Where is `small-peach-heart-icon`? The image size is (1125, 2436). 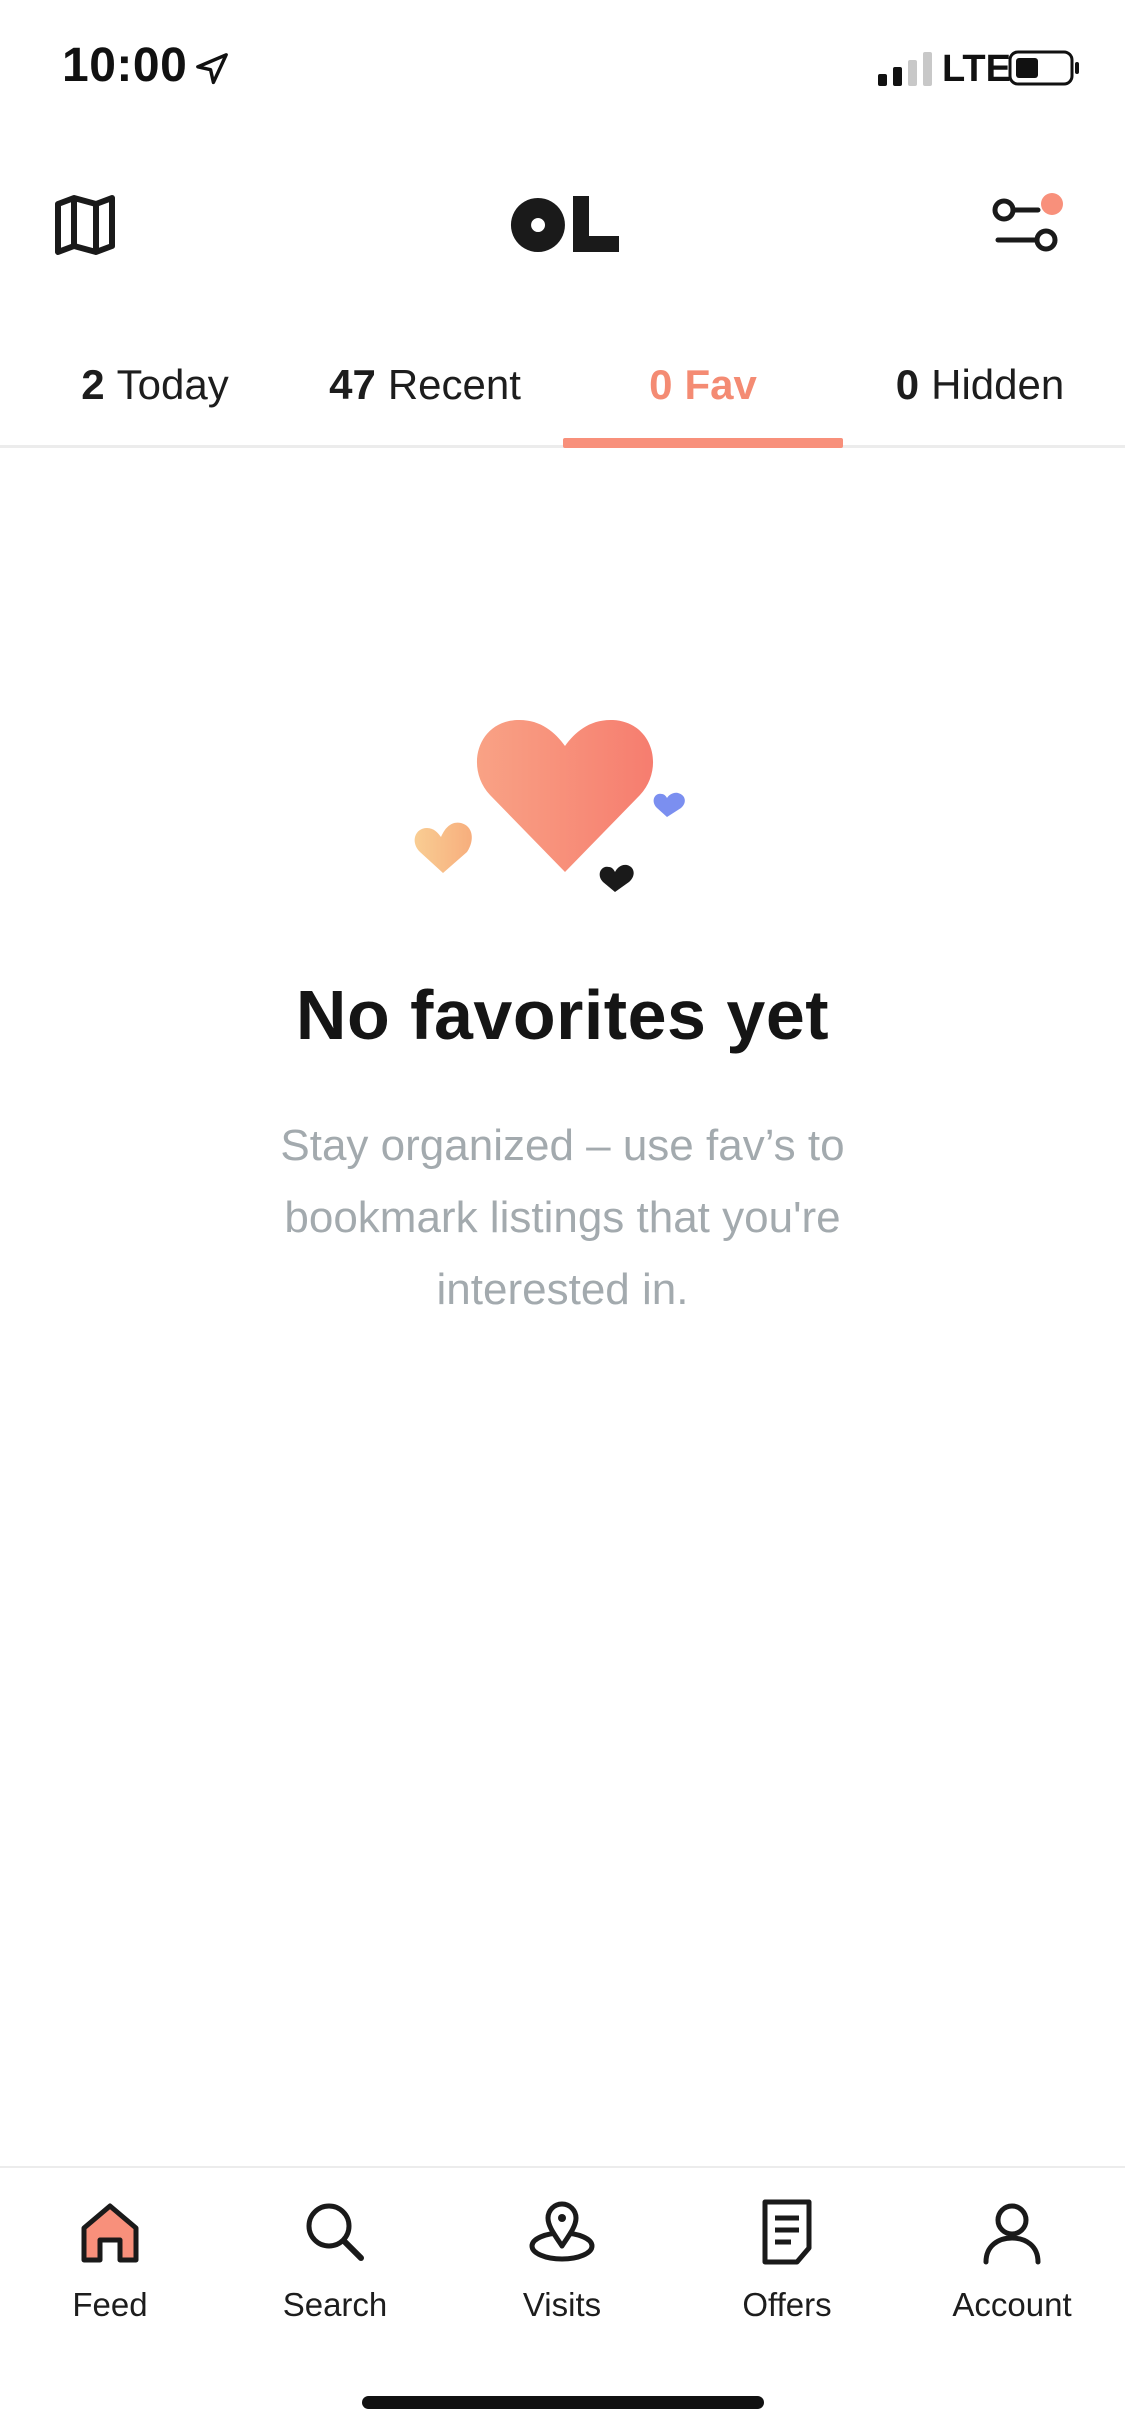 small-peach-heart-icon is located at coordinates (443, 847).